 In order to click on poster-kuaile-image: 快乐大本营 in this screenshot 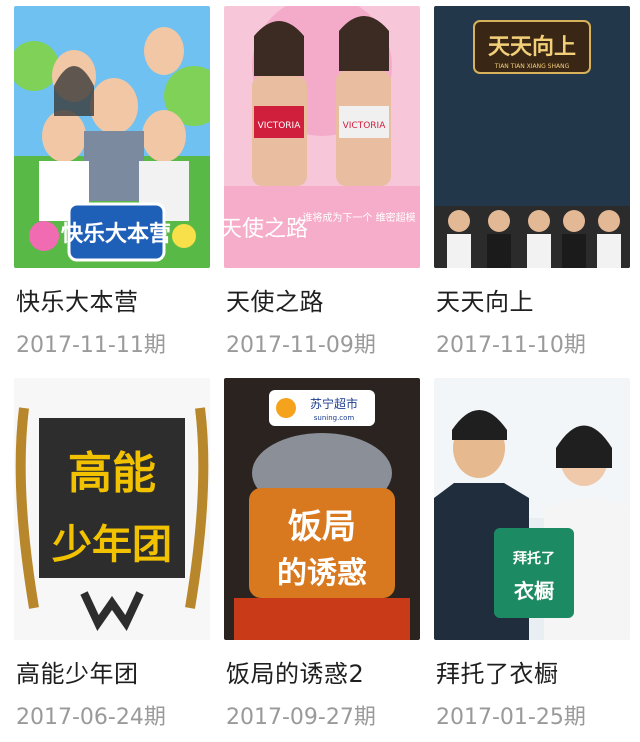, I will do `click(112, 137)`.